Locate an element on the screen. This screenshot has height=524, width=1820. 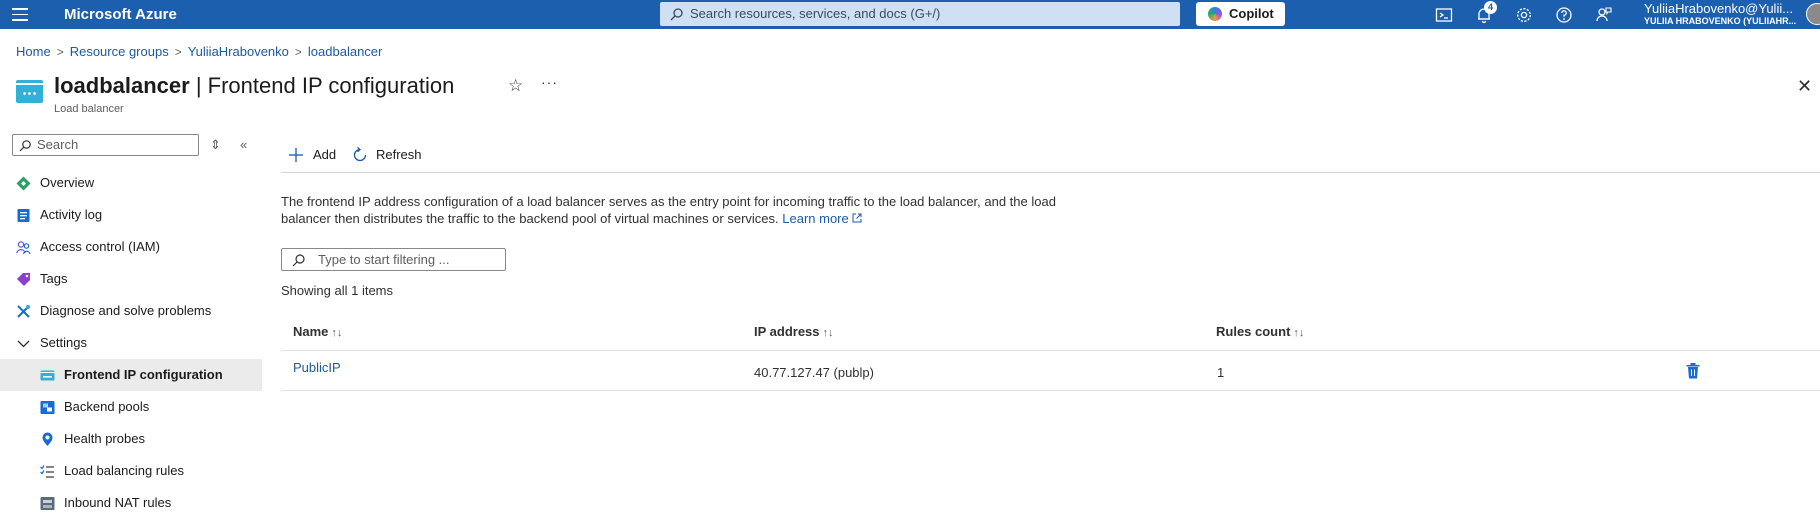
column-header-rules-count: Rules count ↑↓ is located at coordinates (1260, 331).